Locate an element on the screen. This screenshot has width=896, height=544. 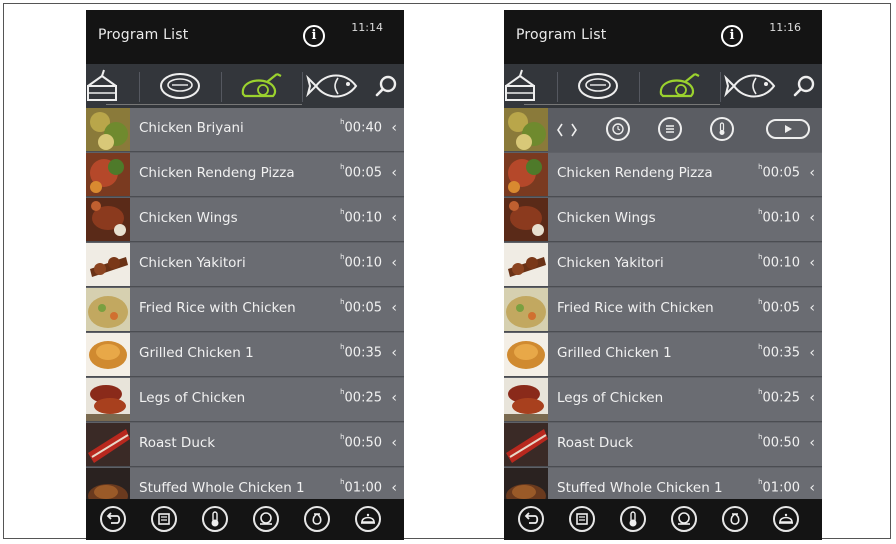
program-duration: h00:40 is located at coordinates (361, 127).